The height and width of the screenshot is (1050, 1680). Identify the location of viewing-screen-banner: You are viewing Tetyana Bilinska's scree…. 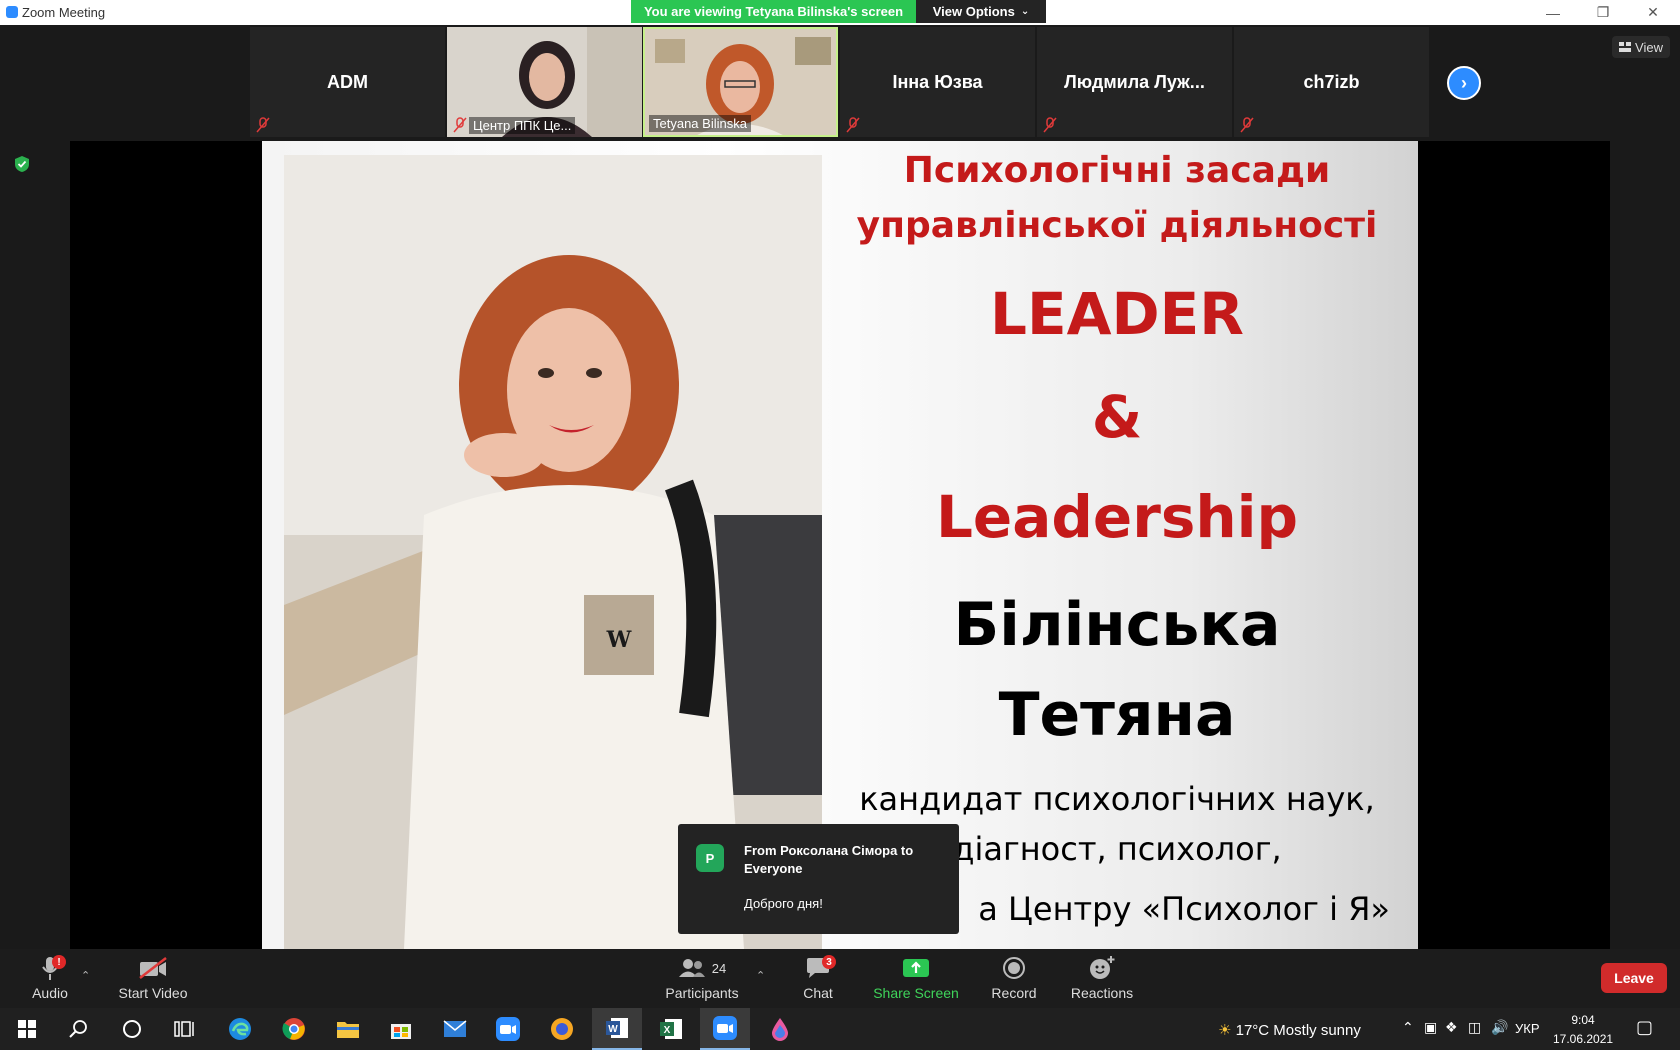
(773, 11).